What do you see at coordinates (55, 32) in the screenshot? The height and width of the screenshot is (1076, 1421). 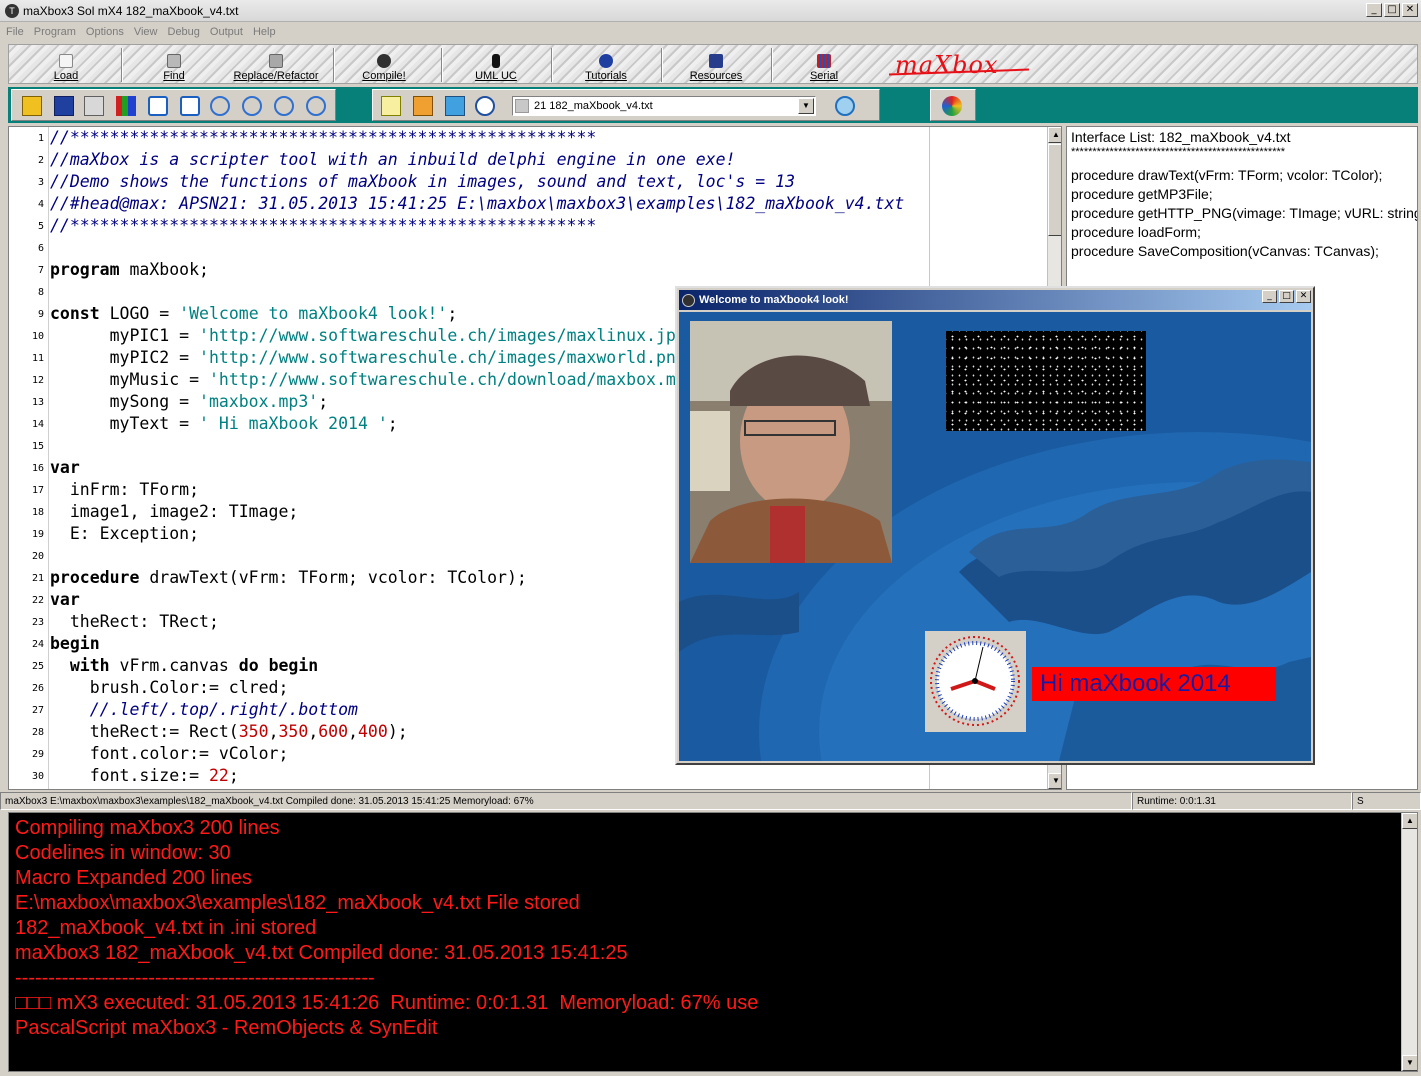 I see `menu-program: Program` at bounding box center [55, 32].